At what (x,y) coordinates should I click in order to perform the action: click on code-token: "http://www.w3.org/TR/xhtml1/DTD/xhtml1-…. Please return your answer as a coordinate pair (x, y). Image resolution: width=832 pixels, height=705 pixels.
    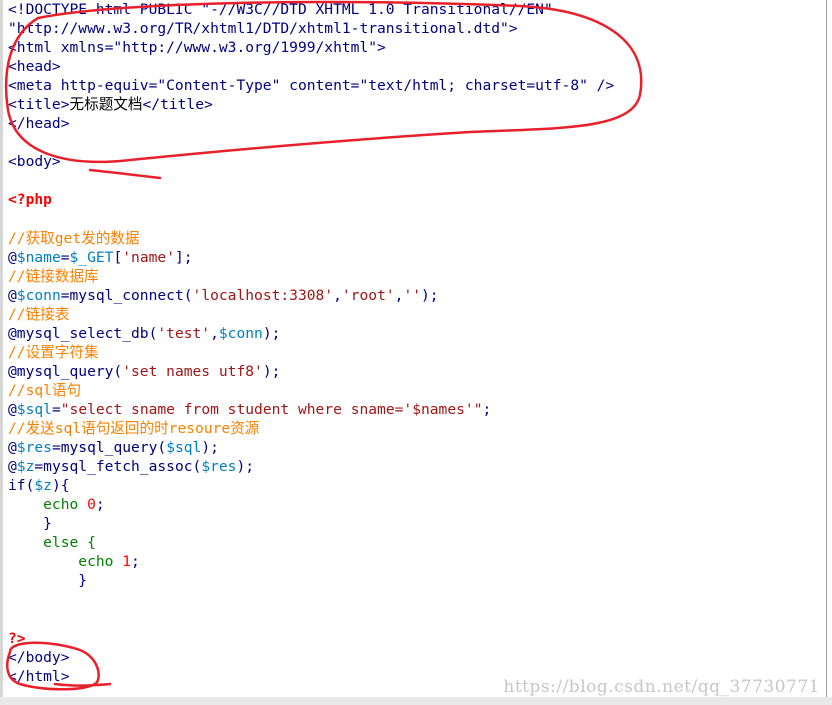
    Looking at the image, I should click on (263, 29).